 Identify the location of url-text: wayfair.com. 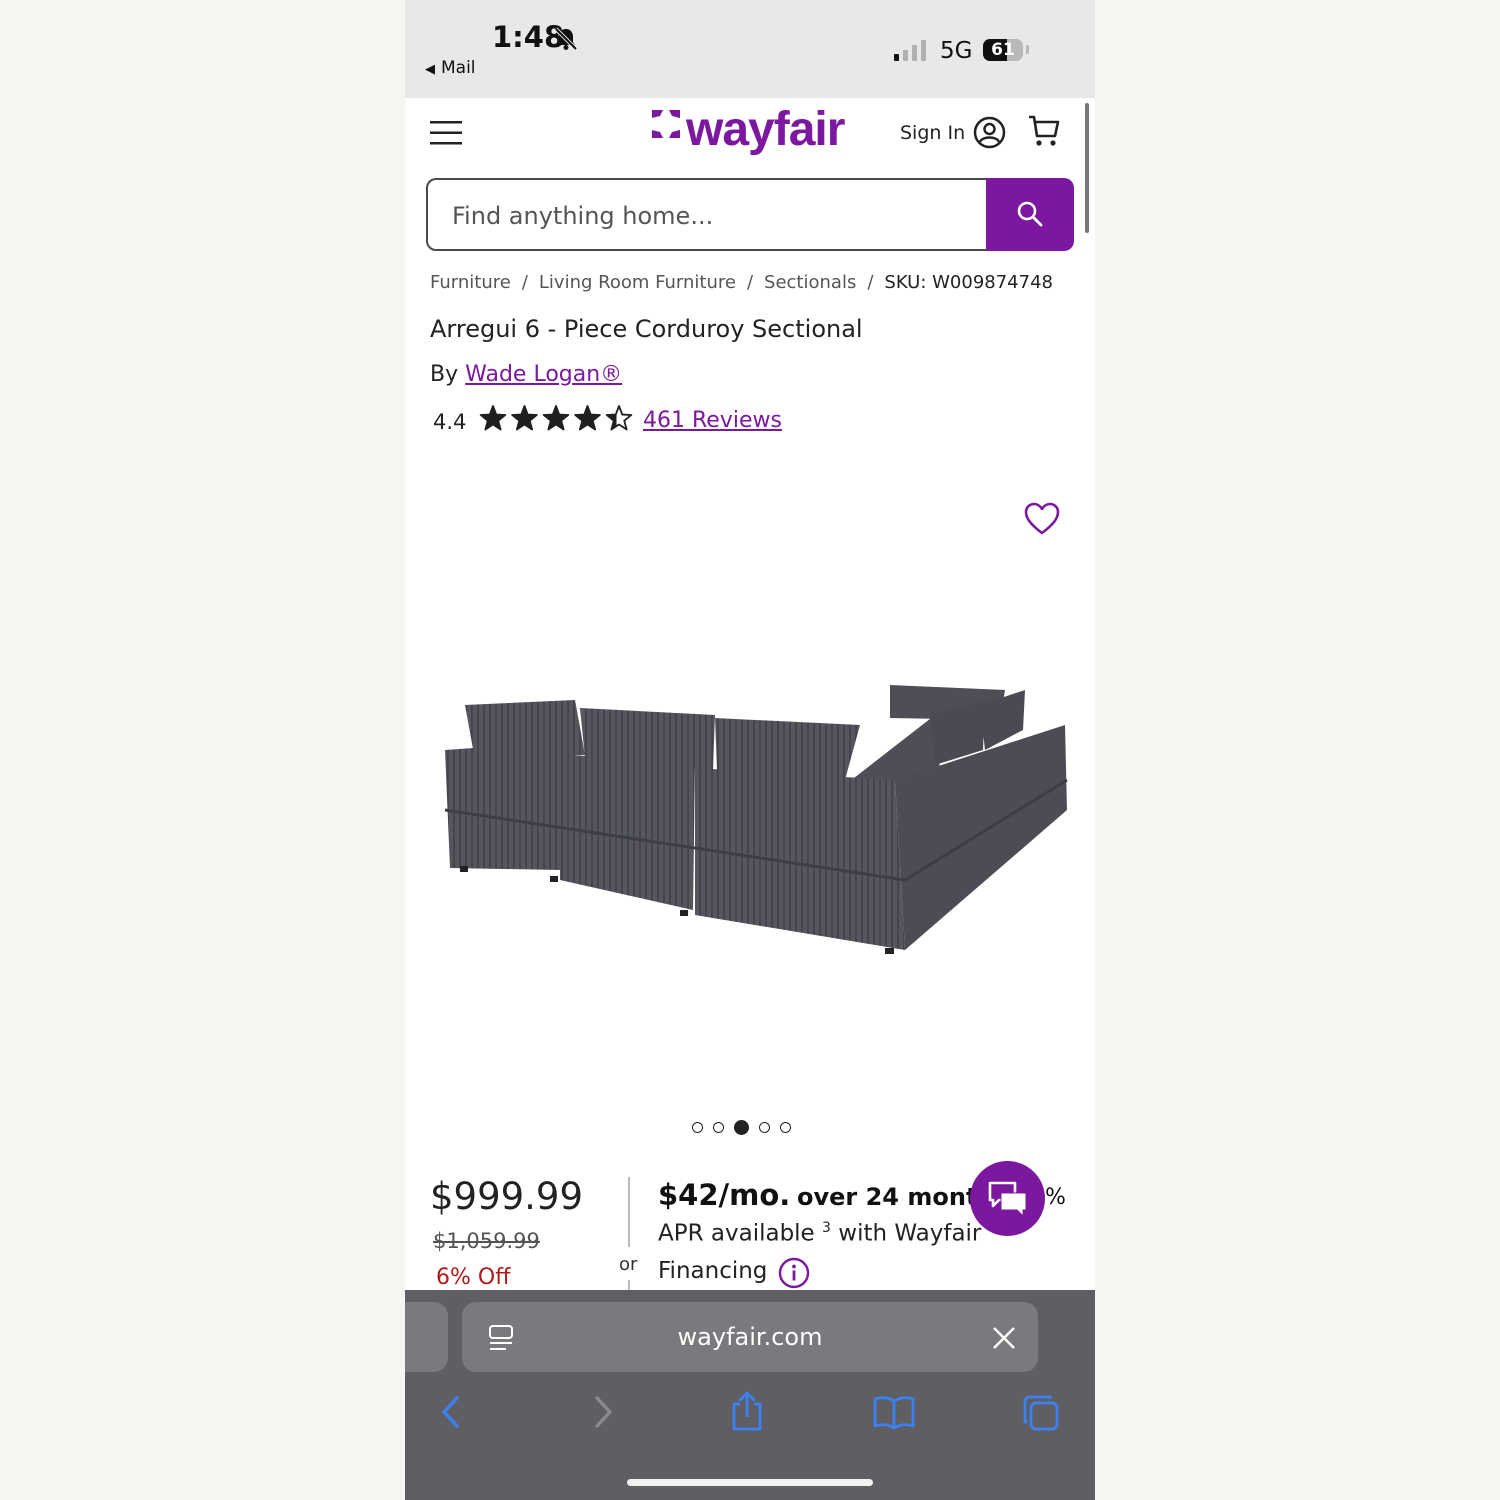
(750, 1337).